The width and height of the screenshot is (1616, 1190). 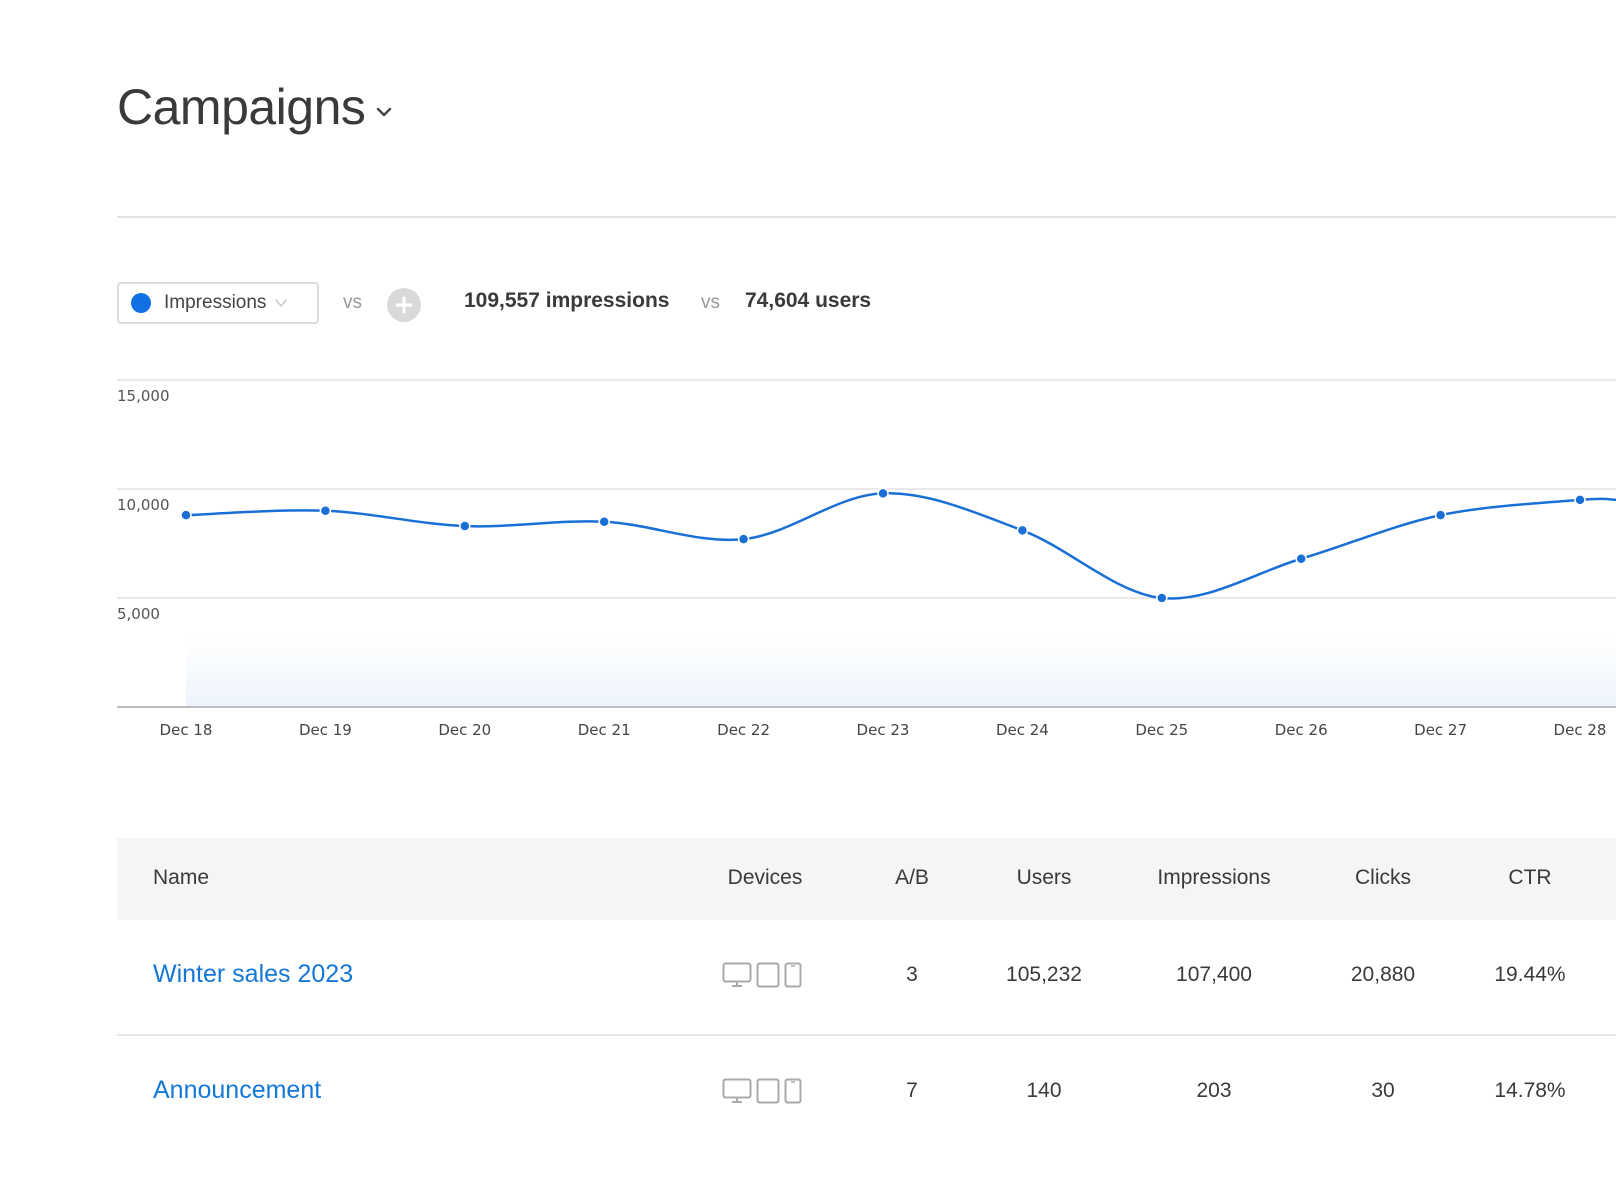 What do you see at coordinates (866, 217) in the screenshot?
I see `header-divider` at bounding box center [866, 217].